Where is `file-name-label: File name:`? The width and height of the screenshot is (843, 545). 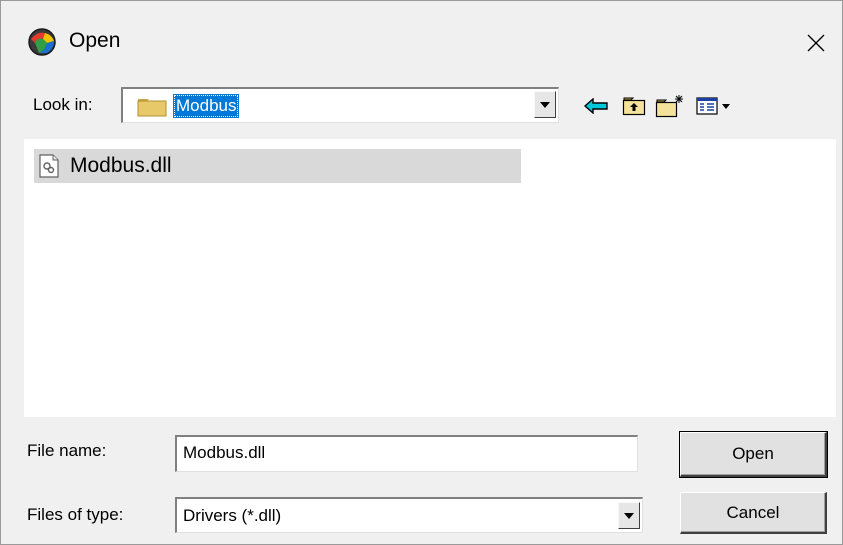
file-name-label: File name: is located at coordinates (67, 450).